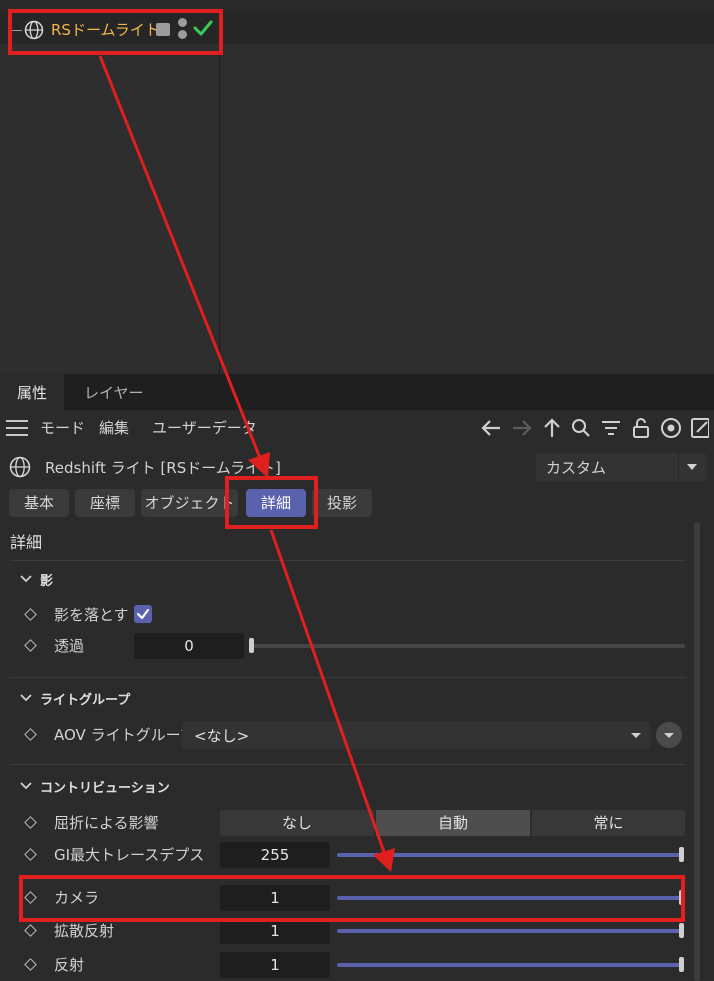  Describe the element at coordinates (26, 542) in the screenshot. I see `section-title: 詳細` at that location.